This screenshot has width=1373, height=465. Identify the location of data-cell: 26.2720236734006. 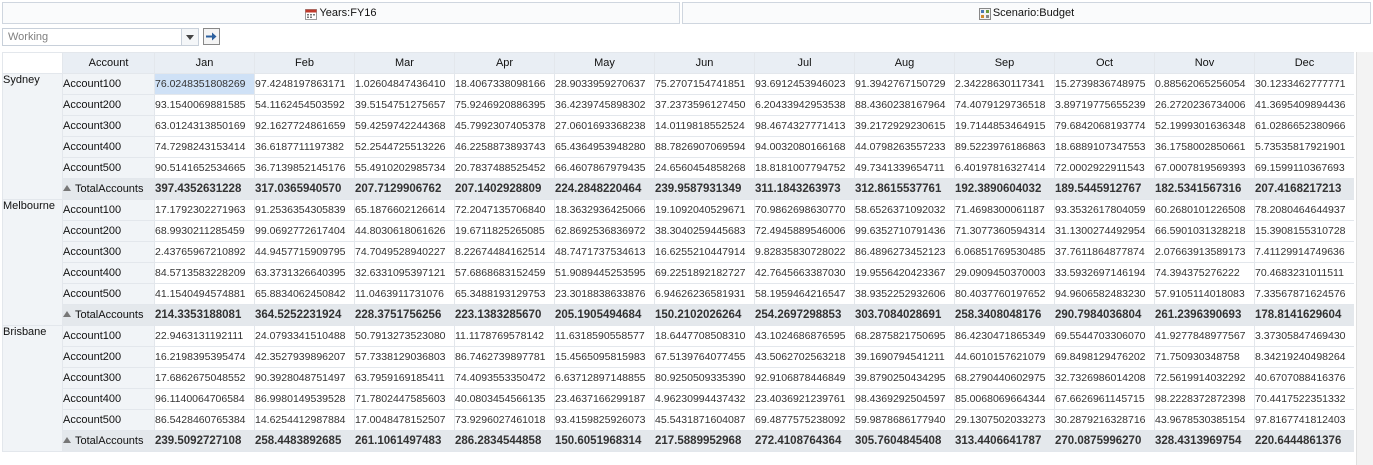
(1204, 105).